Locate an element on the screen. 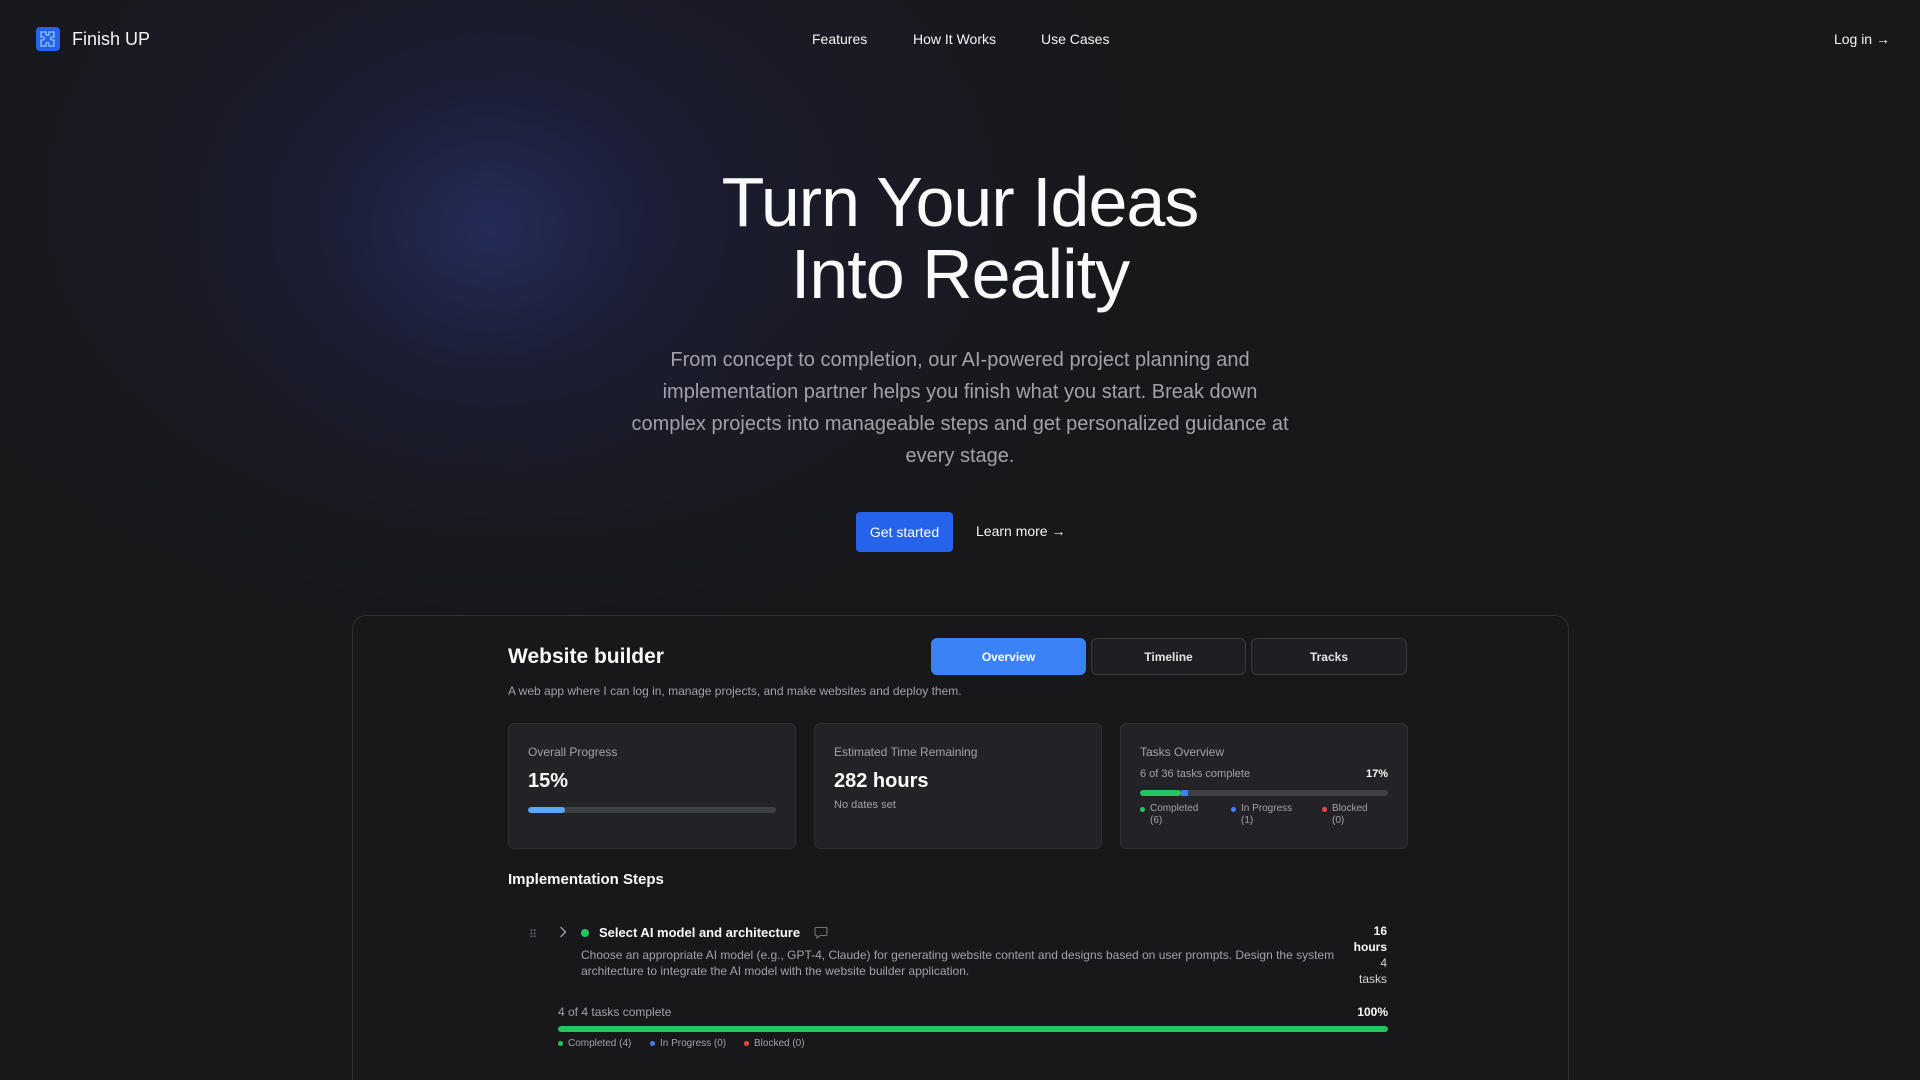 Image resolution: width=1920 pixels, height=1080 pixels. tasks-completed-fill is located at coordinates (1161, 793).